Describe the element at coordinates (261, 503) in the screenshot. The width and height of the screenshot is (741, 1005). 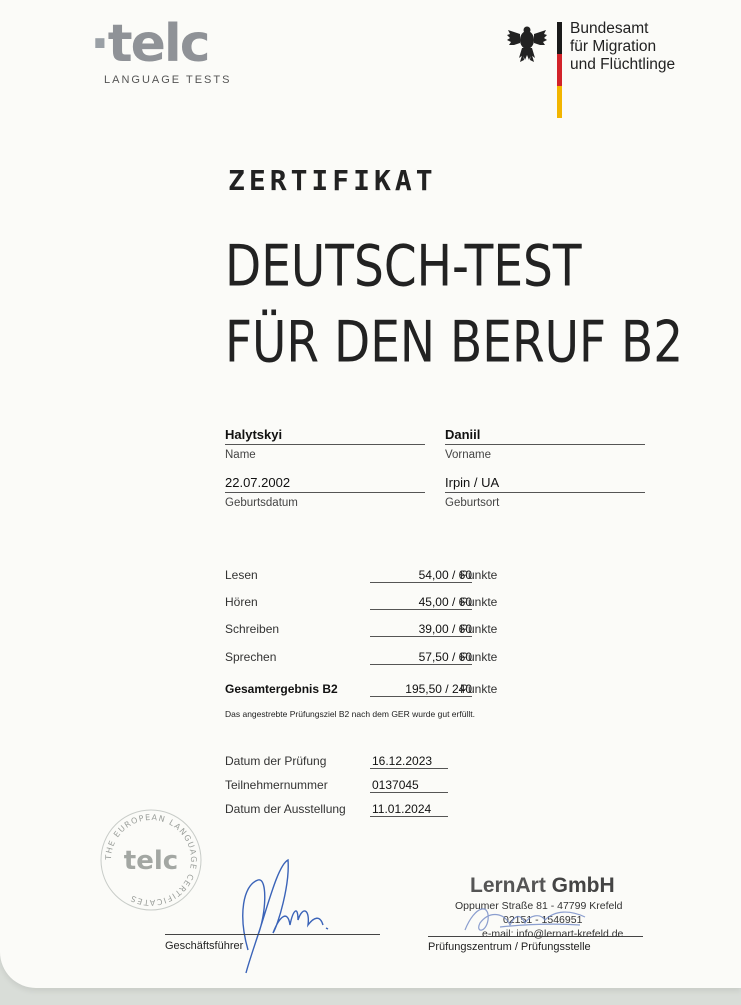
I see `geburtsdatum-label: Geburtsdatum` at that location.